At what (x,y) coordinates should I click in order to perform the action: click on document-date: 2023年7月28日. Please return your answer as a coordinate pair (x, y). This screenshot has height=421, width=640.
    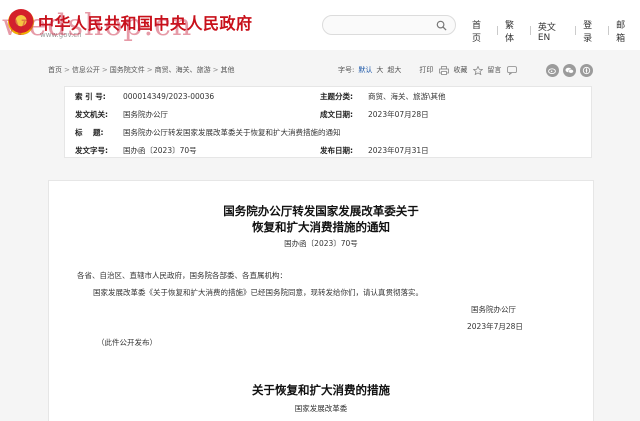
    Looking at the image, I should click on (495, 326).